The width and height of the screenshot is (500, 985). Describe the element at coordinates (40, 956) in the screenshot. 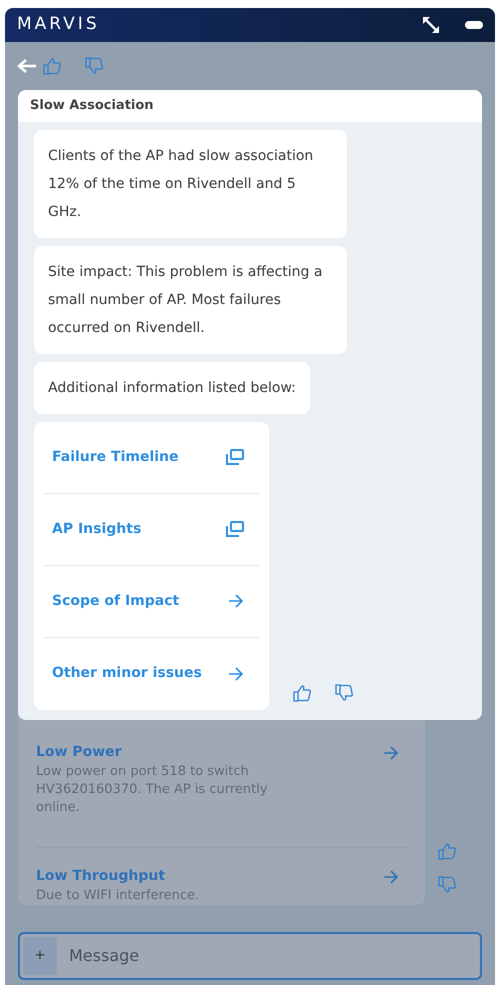

I see `add-button: +` at that location.